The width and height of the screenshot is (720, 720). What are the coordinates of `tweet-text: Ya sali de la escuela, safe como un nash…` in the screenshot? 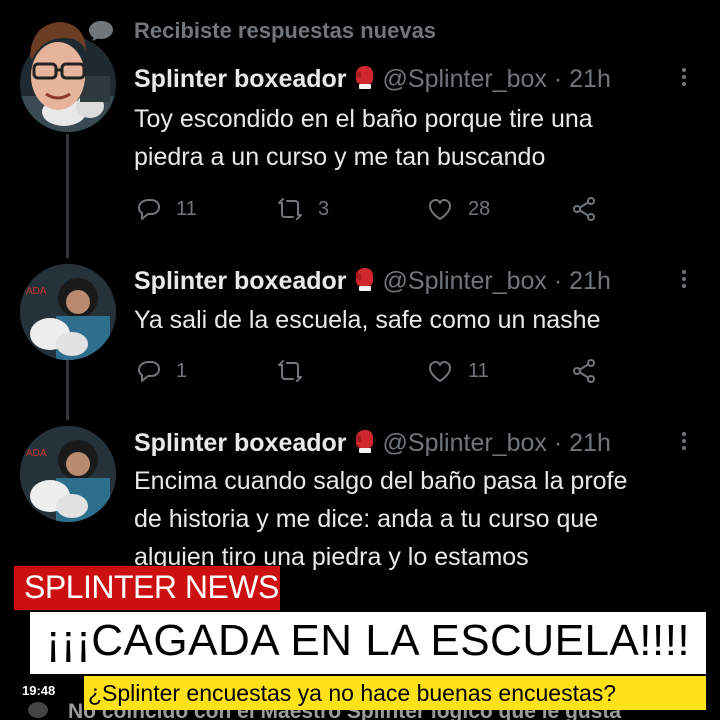 It's located at (419, 320).